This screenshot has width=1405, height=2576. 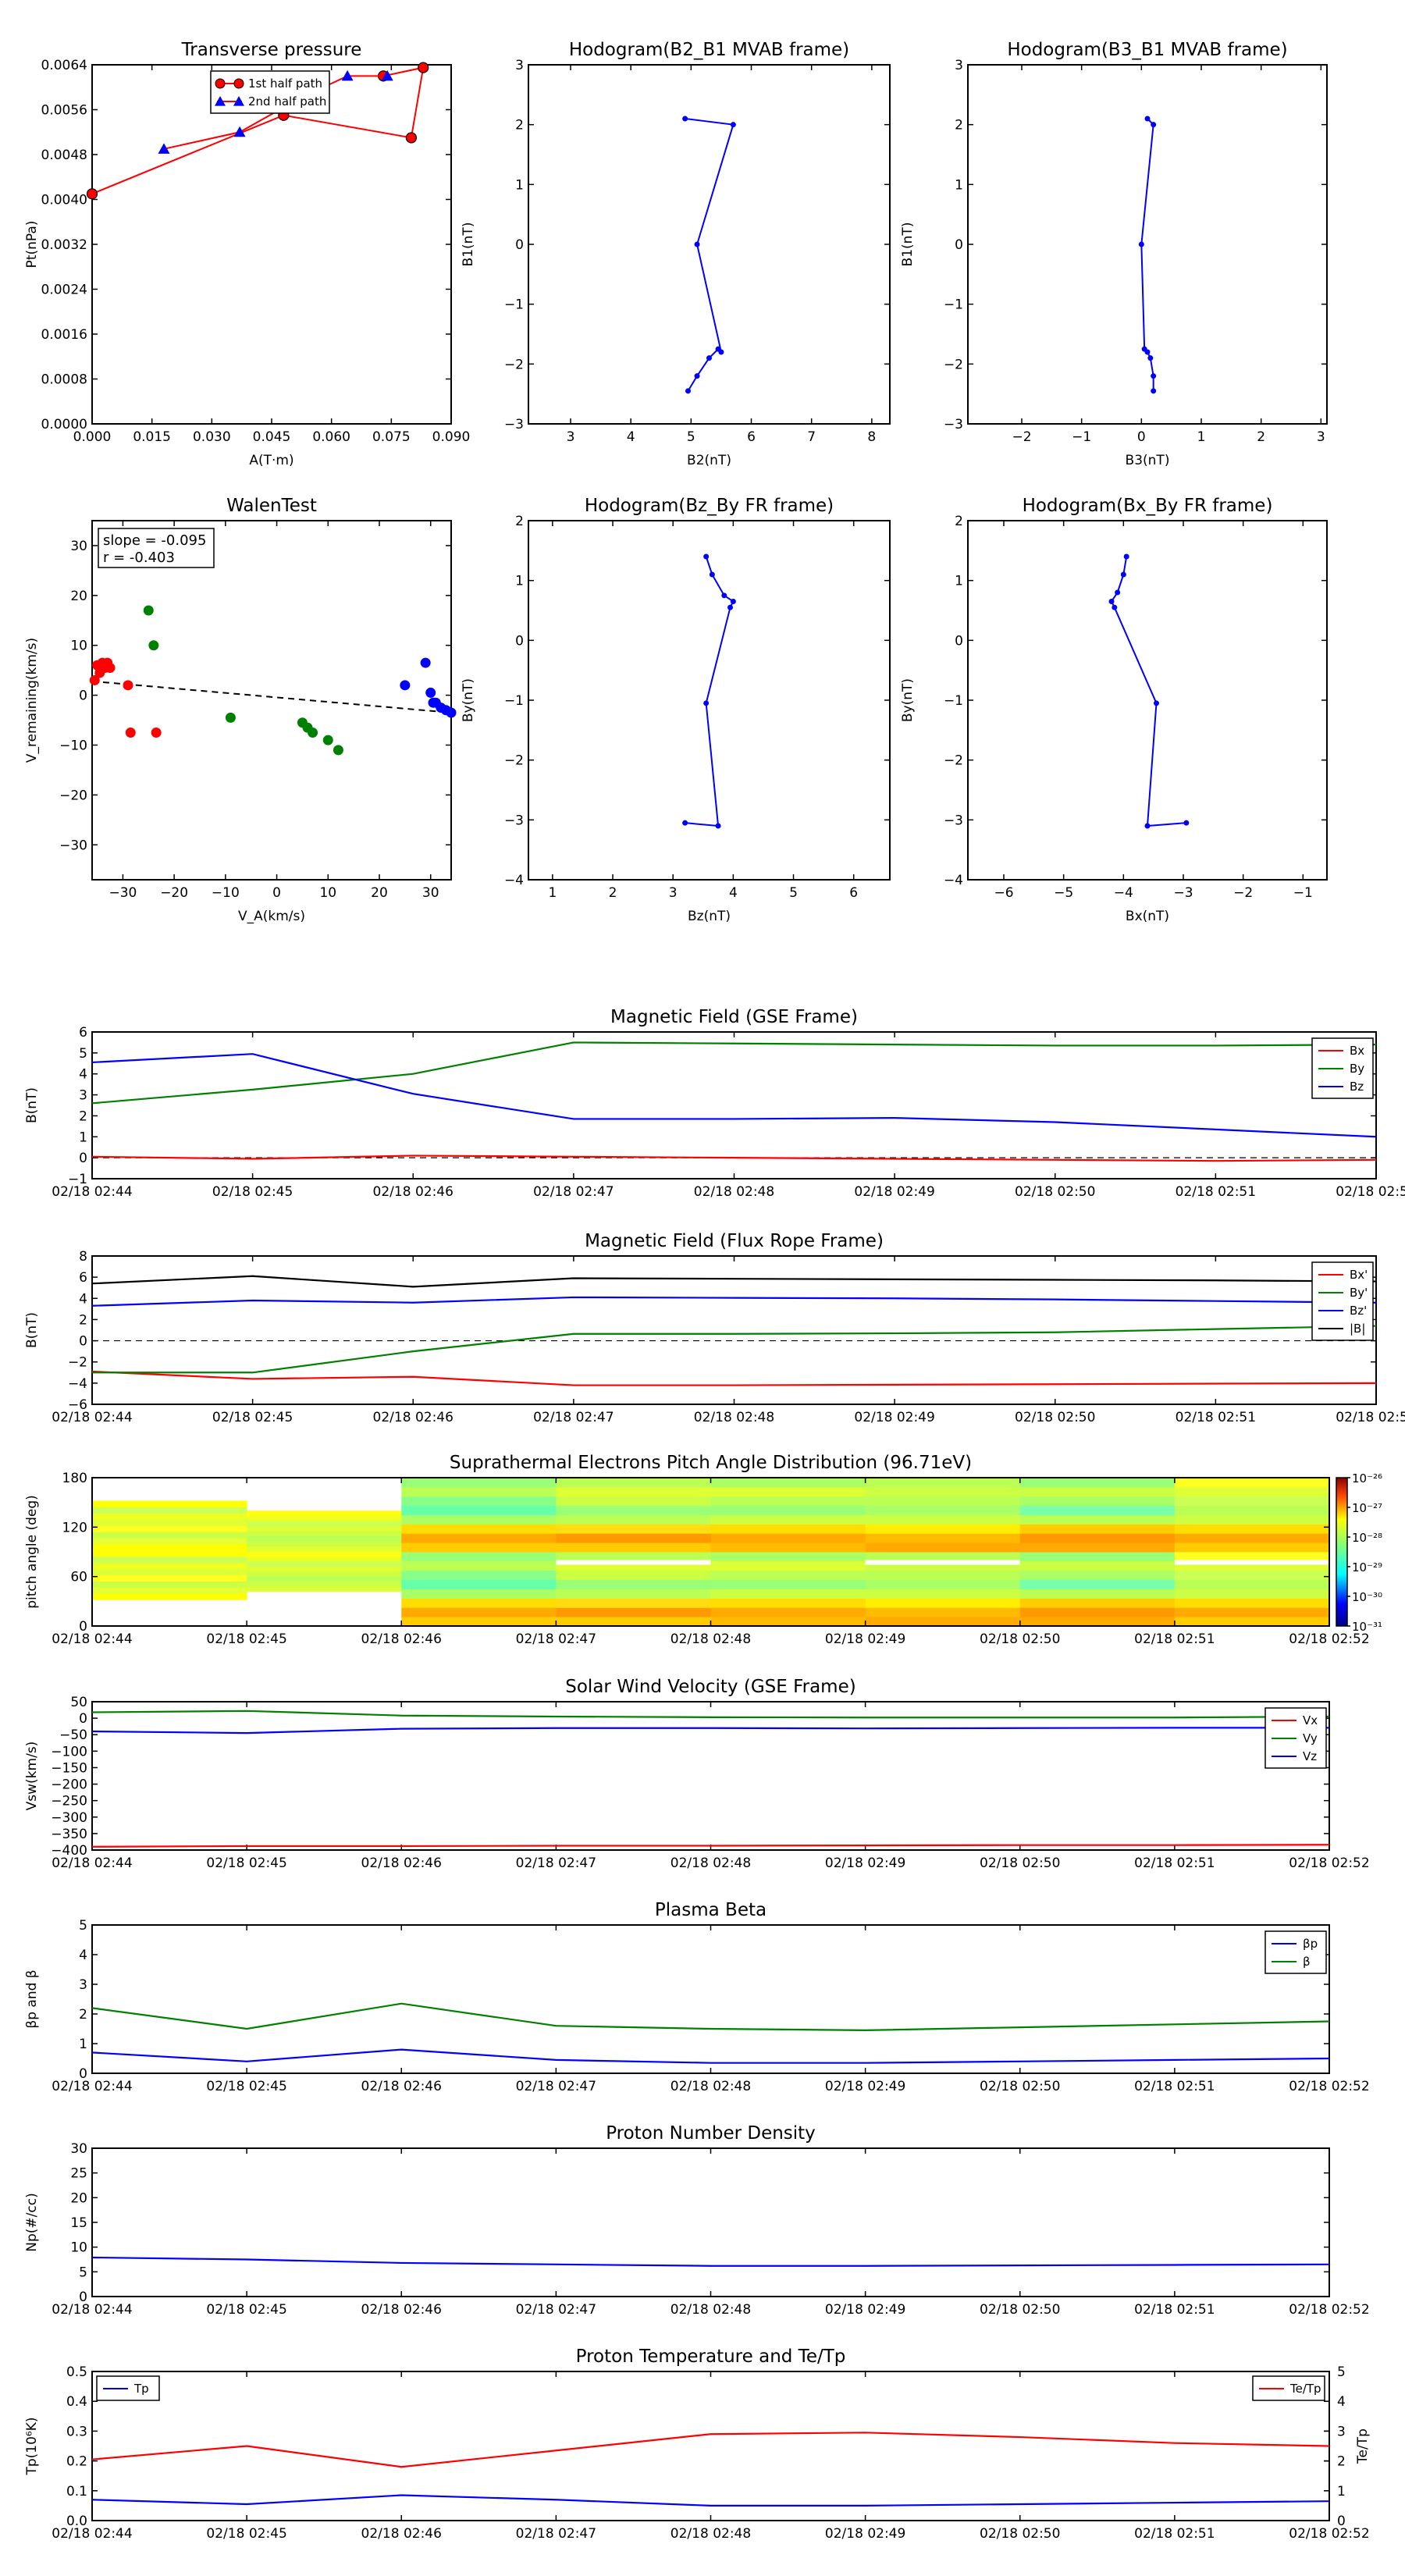 What do you see at coordinates (78, 1702) in the screenshot?
I see `vsw-ytick-label: 50` at bounding box center [78, 1702].